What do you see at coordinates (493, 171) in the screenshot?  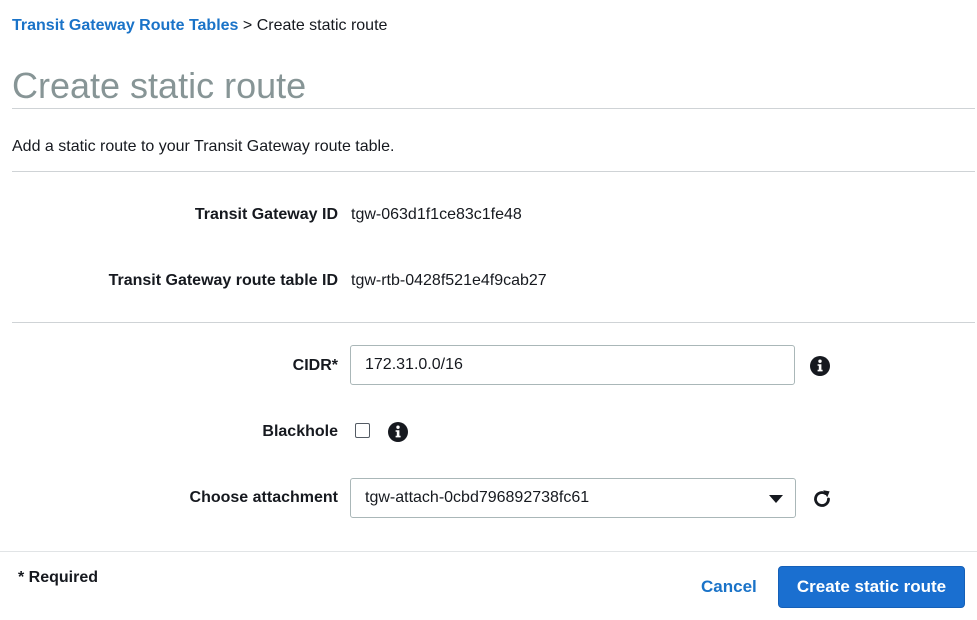 I see `description-divider` at bounding box center [493, 171].